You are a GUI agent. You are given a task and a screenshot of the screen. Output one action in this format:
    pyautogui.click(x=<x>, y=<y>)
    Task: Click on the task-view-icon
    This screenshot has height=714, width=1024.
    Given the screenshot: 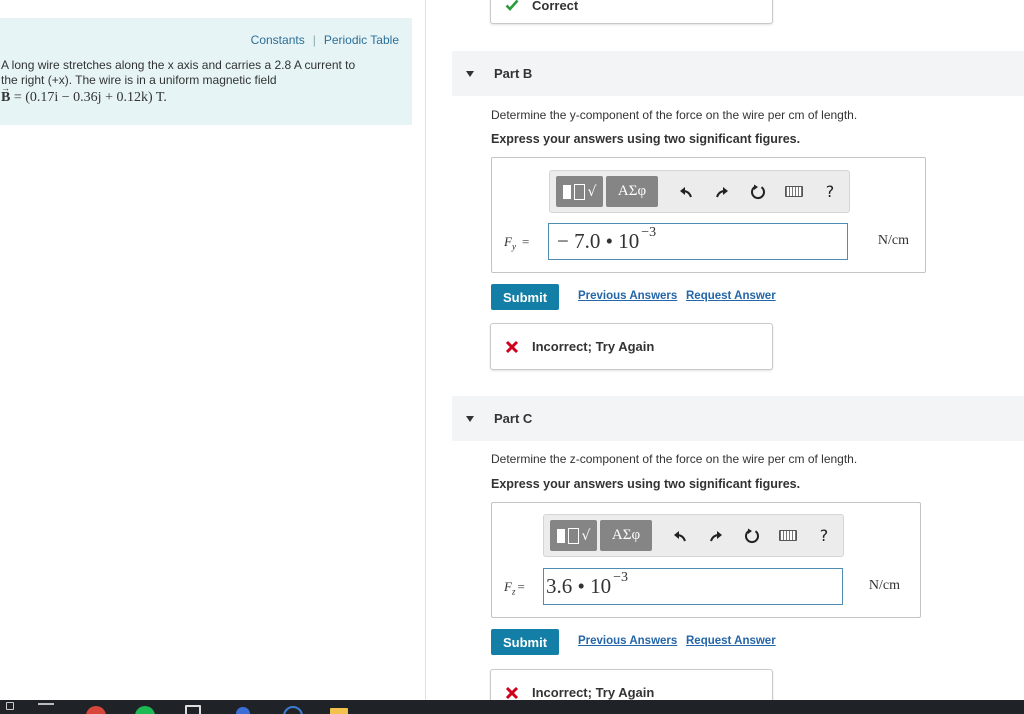 What is the action you would take?
    pyautogui.click(x=46, y=706)
    